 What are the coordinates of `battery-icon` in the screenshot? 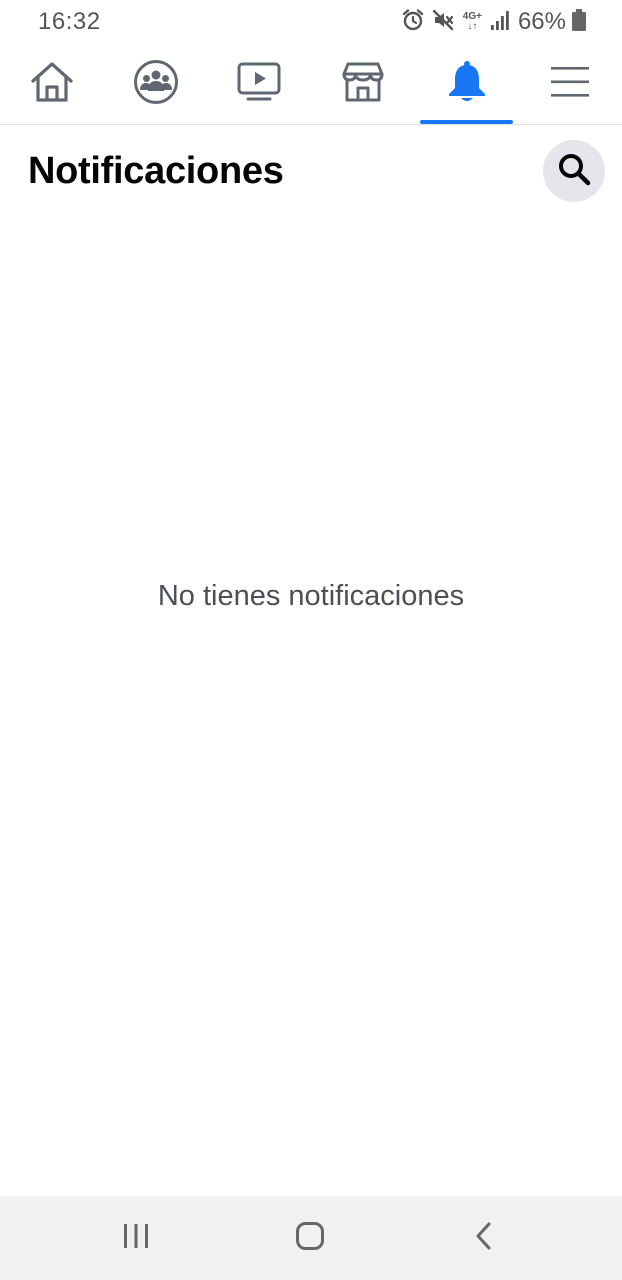 It's located at (579, 22).